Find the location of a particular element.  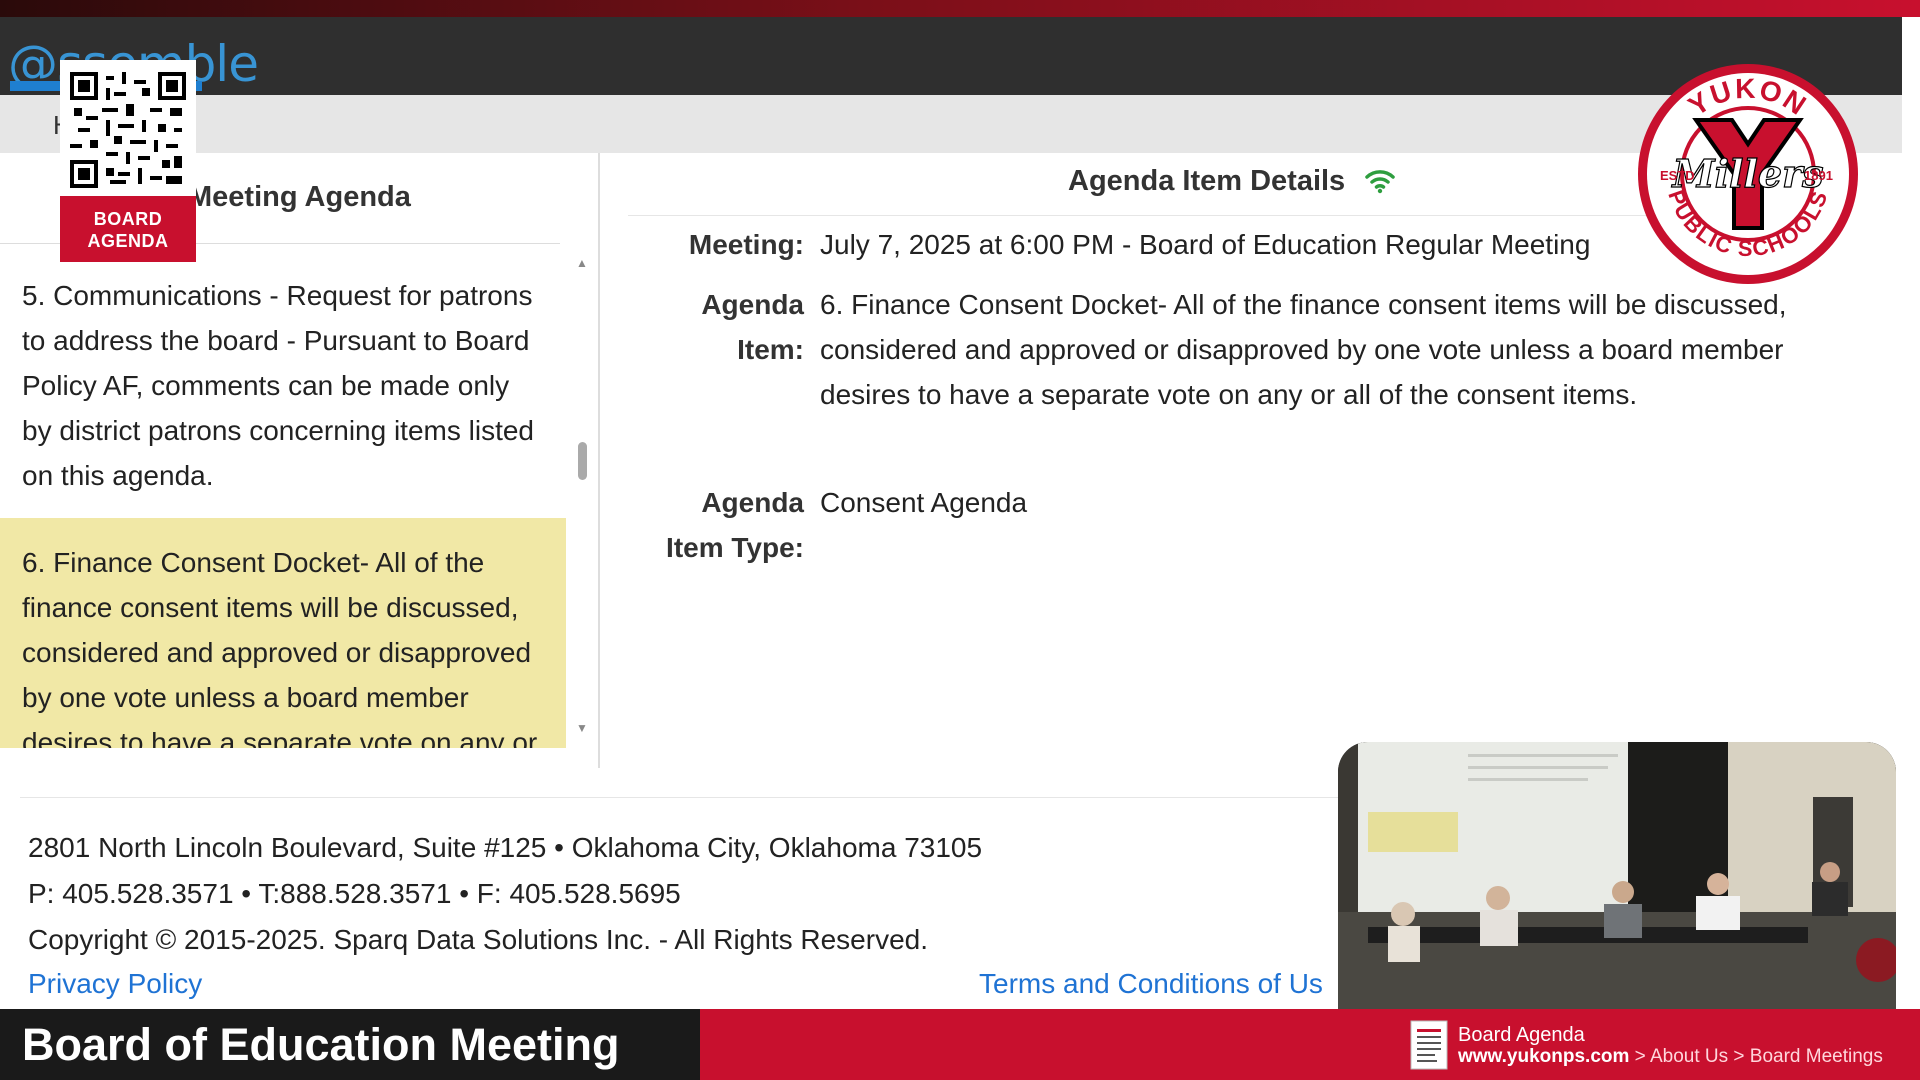

yukon-millers-logo: YUKON PUBLIC SCHOOLS Millers ESTD 1891 is located at coordinates (1748, 174).